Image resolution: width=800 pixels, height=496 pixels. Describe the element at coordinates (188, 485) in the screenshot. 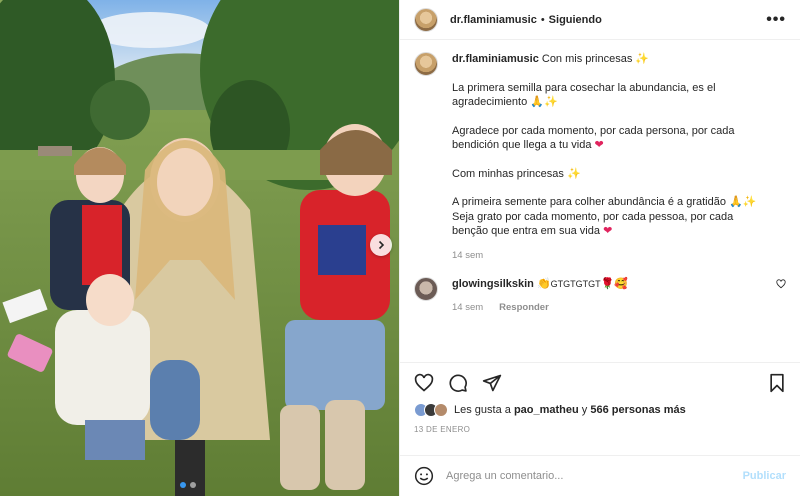

I see `carousel-dots` at that location.